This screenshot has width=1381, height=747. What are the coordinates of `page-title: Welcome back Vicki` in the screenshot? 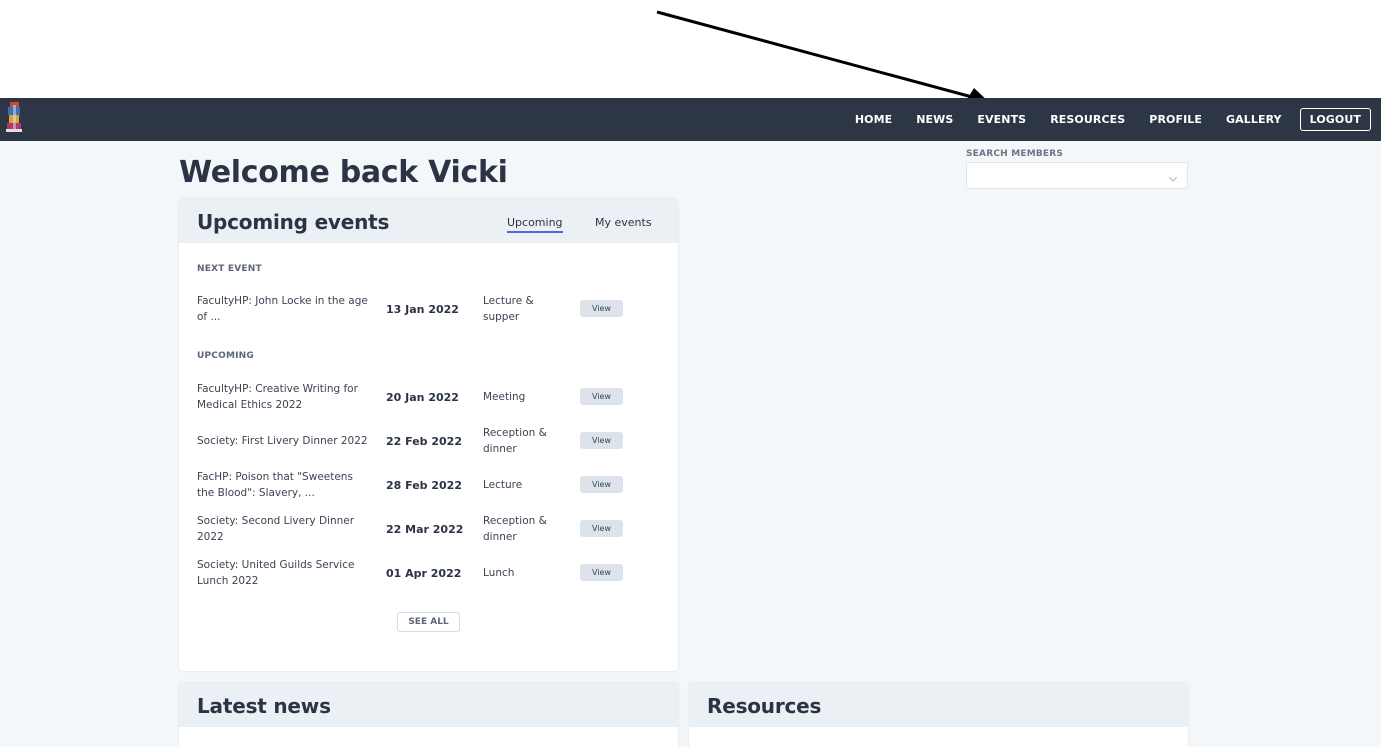 It's located at (343, 172).